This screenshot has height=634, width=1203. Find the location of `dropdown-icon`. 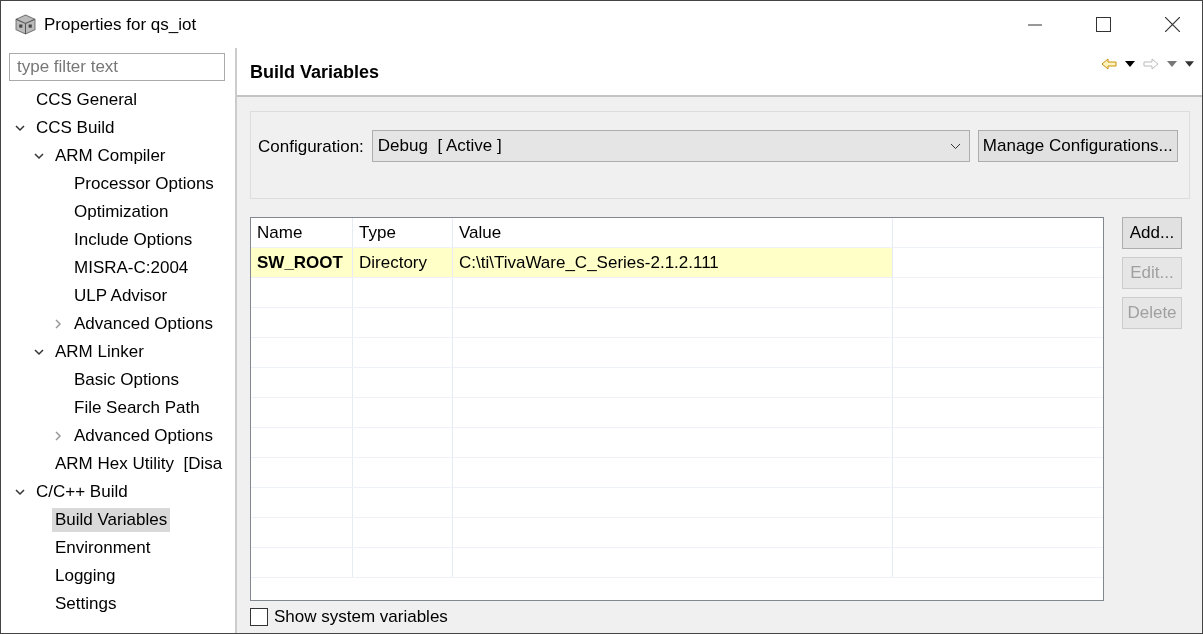

dropdown-icon is located at coordinates (1130, 64).